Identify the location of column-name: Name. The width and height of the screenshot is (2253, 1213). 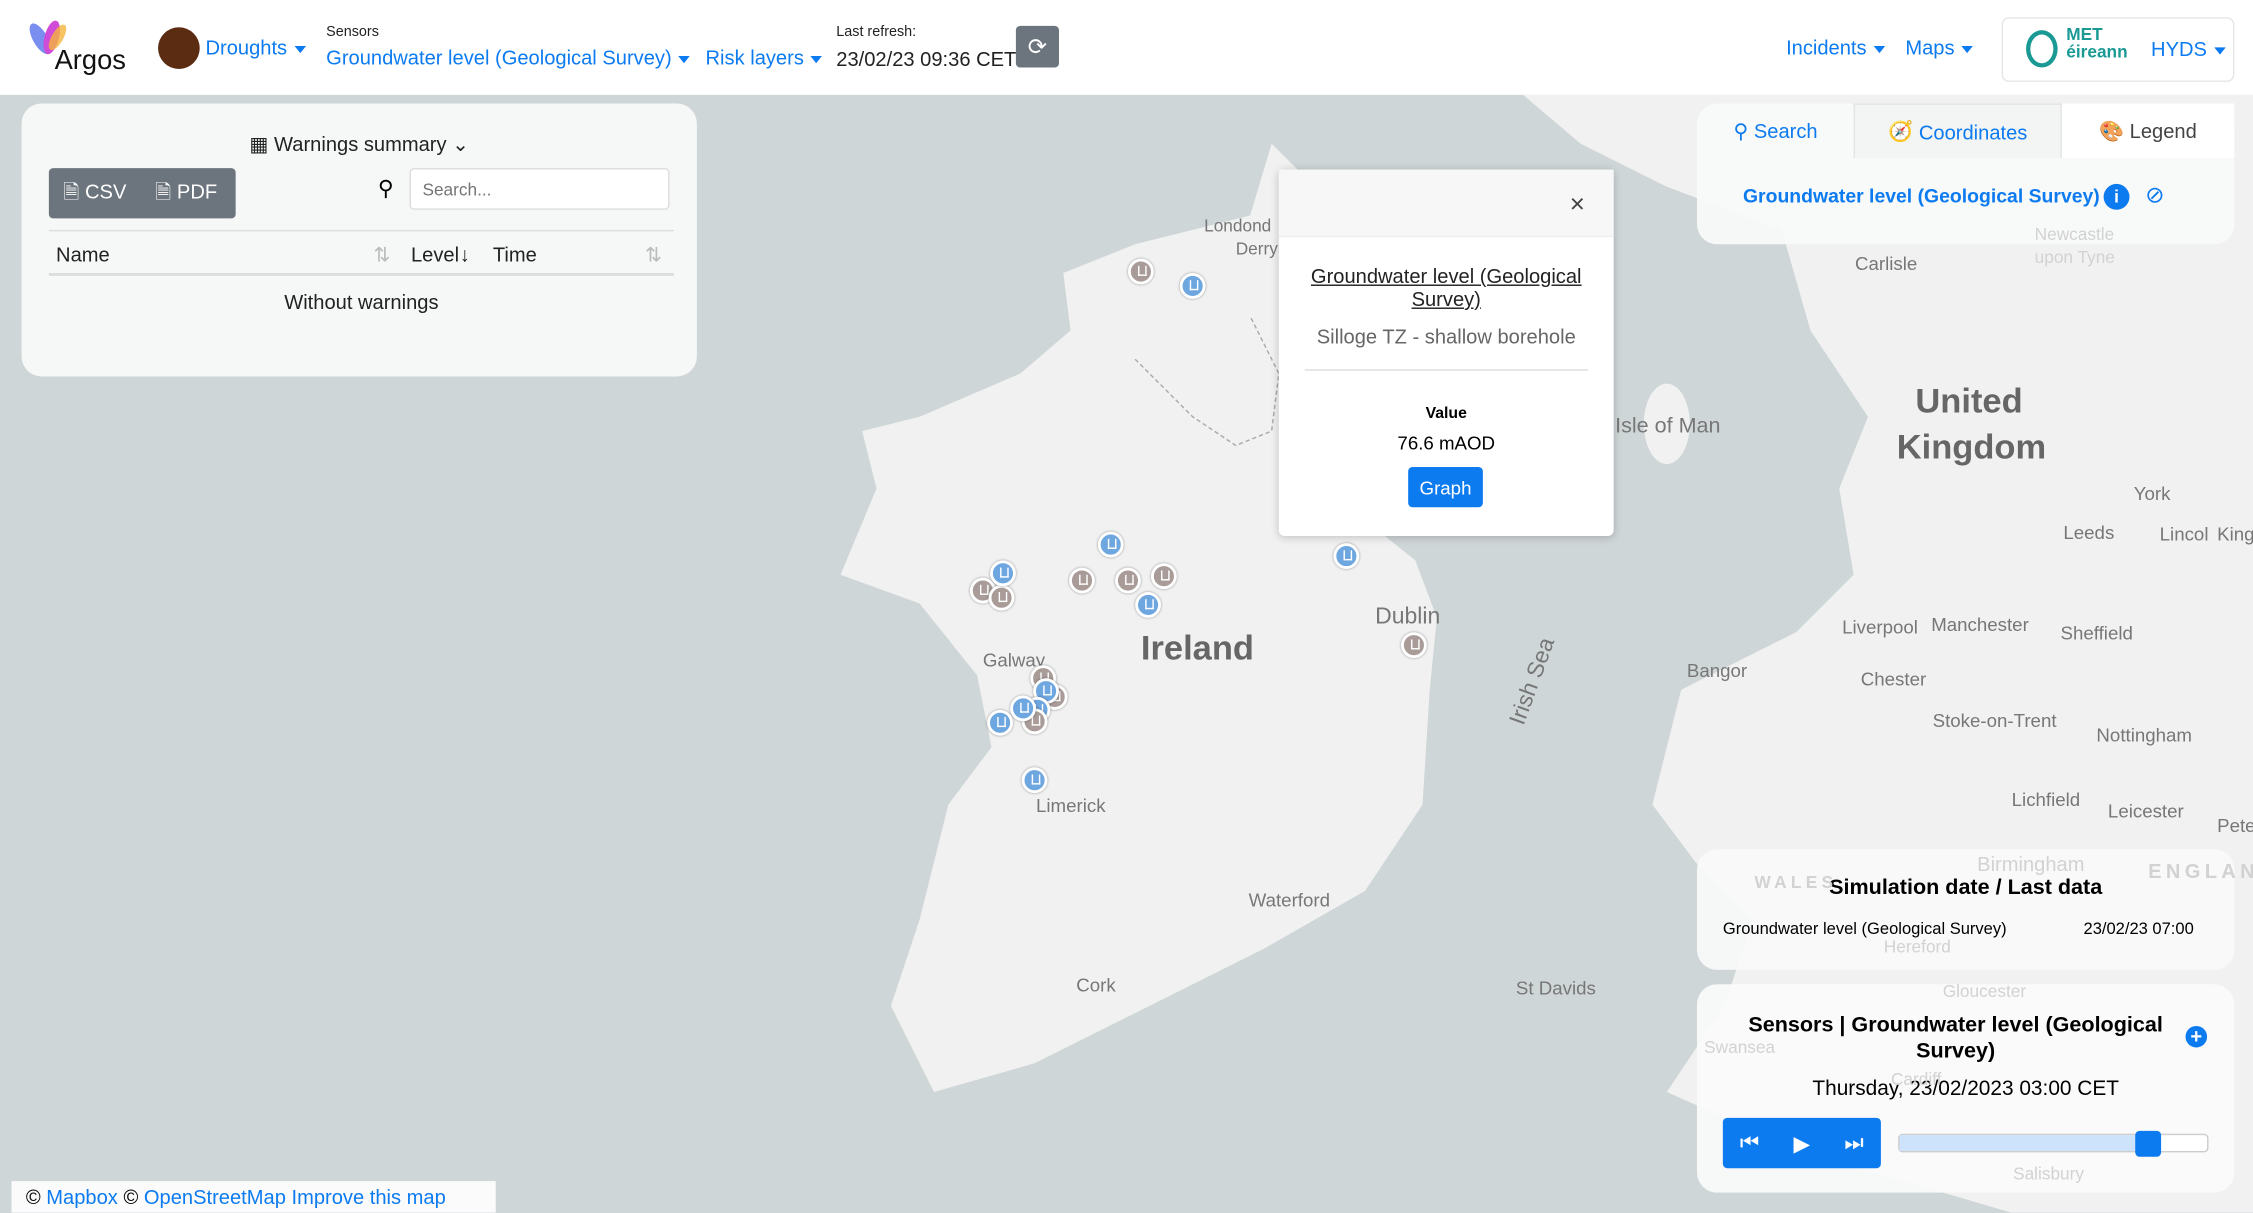
(83, 254).